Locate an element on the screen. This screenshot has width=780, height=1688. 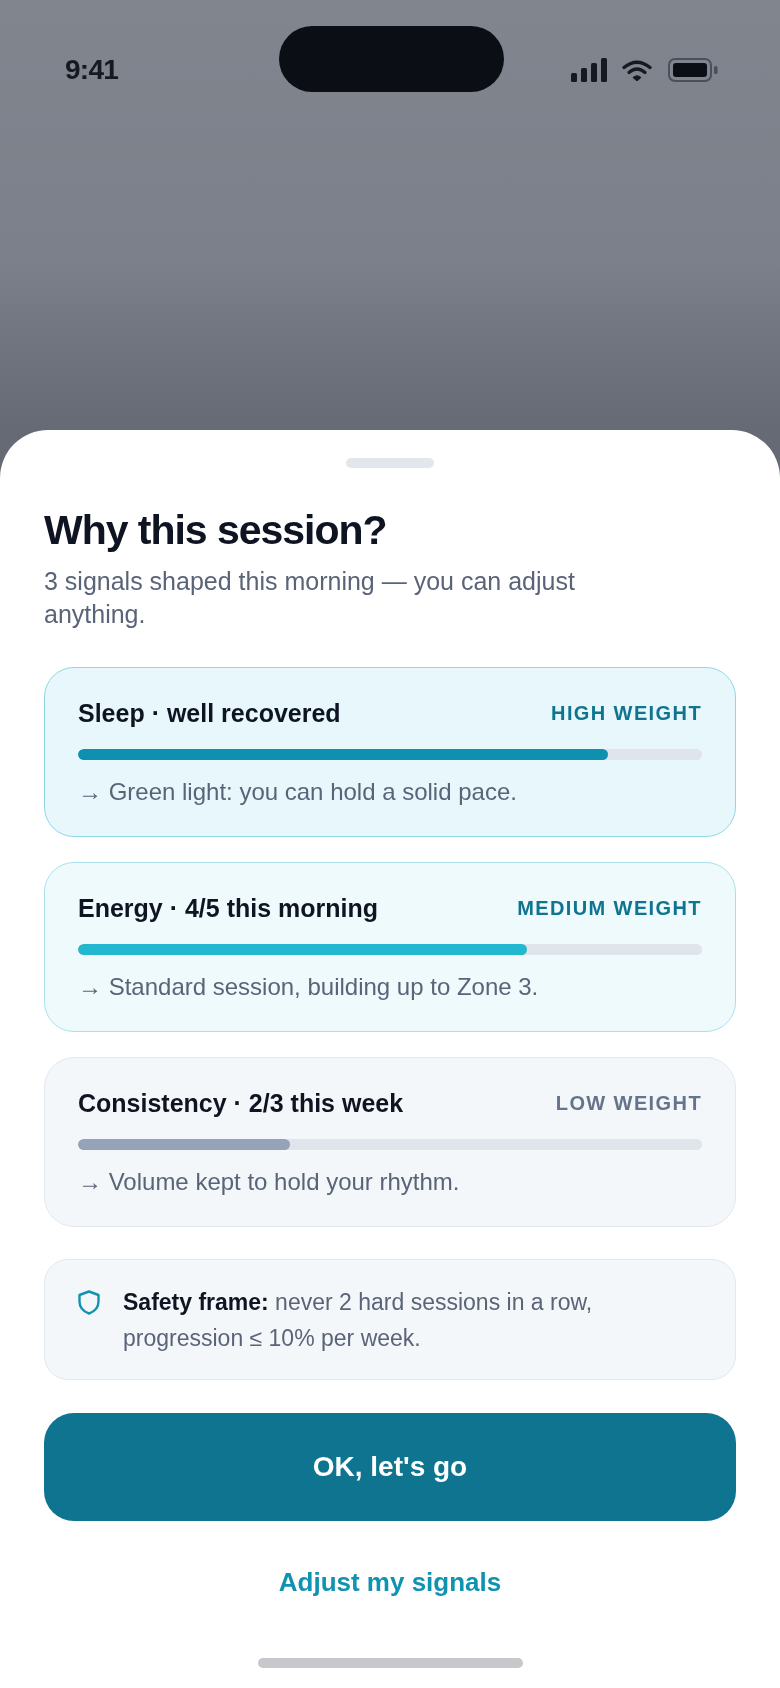
weight-label: LOW WEIGHT is located at coordinates (628, 1103).